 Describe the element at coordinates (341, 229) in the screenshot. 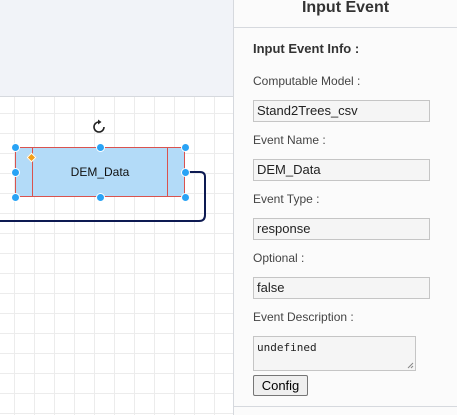

I see `event-type-field: response` at that location.